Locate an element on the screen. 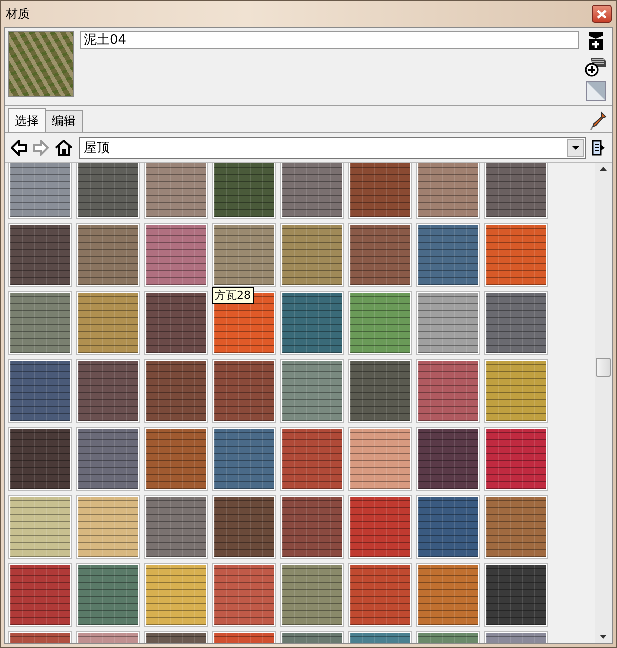 This screenshot has height=648, width=617. scroll-down-icon is located at coordinates (603, 637).